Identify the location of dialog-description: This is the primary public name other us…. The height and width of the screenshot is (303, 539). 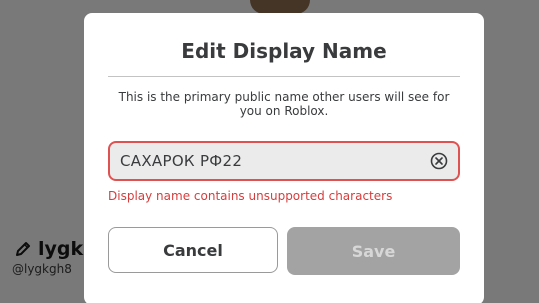
(284, 104).